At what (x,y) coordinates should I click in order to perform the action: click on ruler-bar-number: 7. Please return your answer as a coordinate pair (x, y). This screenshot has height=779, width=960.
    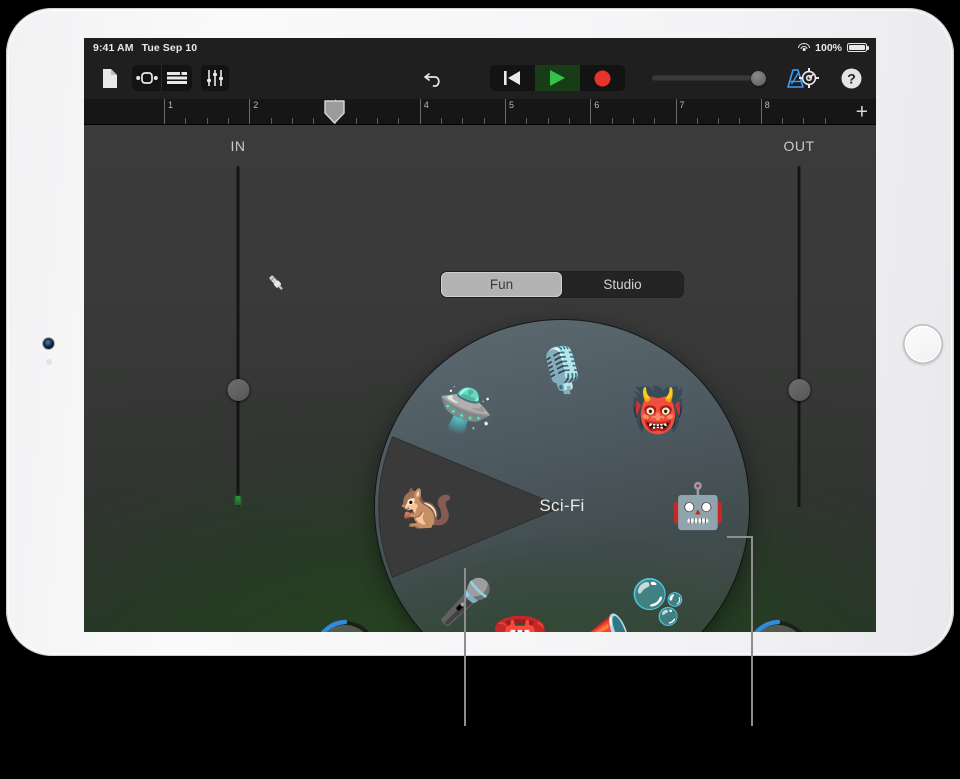
    Looking at the image, I should click on (682, 105).